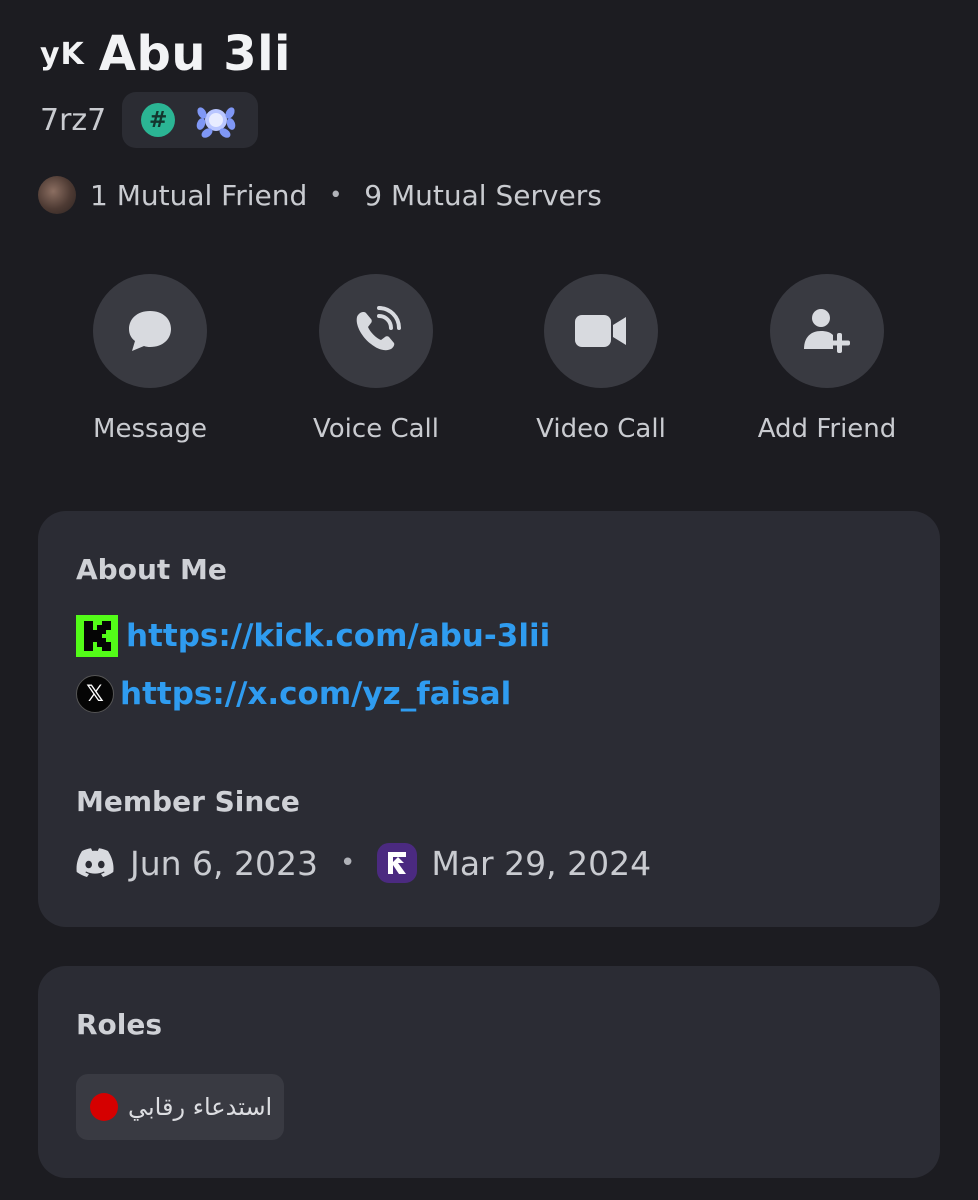  Describe the element at coordinates (216, 120) in the screenshot. I see `laurel-badge-icon` at that location.